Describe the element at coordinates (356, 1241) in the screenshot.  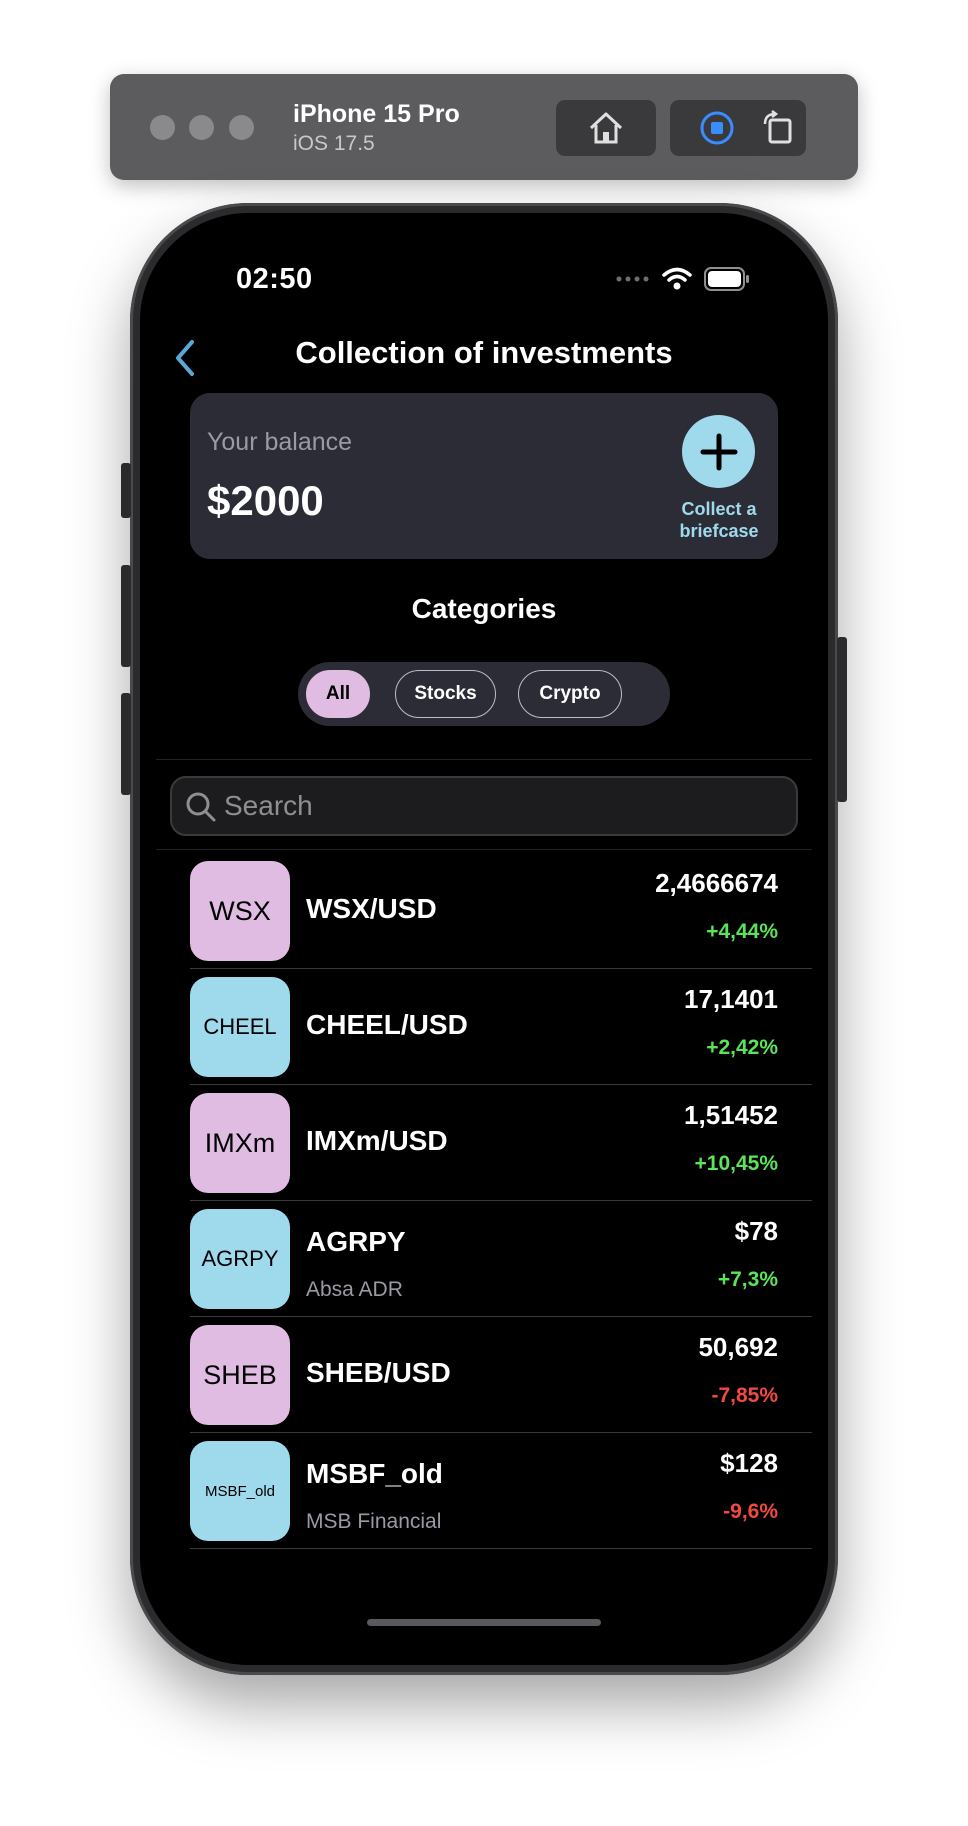
I see `asset-name: AGRPY` at that location.